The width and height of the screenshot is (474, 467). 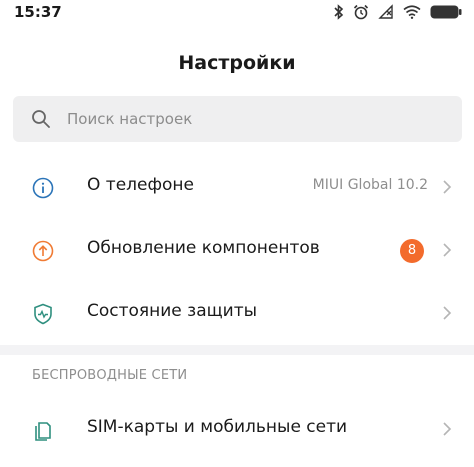 I want to click on update-count-badge: 8, so click(x=412, y=251).